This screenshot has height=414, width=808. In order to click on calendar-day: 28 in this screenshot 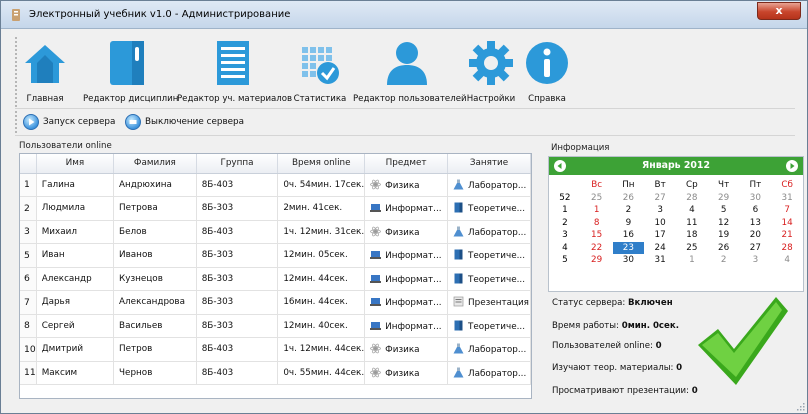, I will do `click(787, 248)`.